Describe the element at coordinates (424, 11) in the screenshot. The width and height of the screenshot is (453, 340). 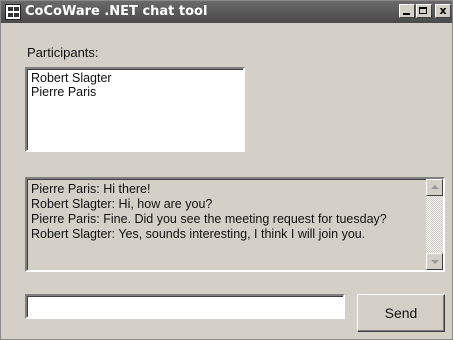
I see `maximize-icon` at that location.